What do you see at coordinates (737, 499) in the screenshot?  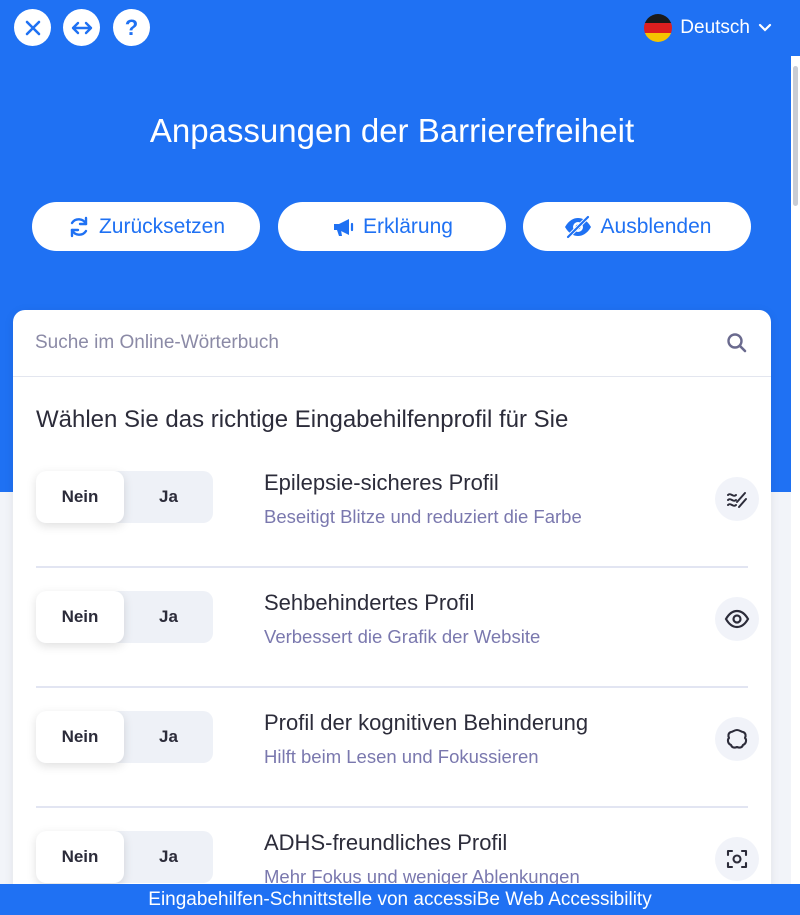 I see `wave-icon` at bounding box center [737, 499].